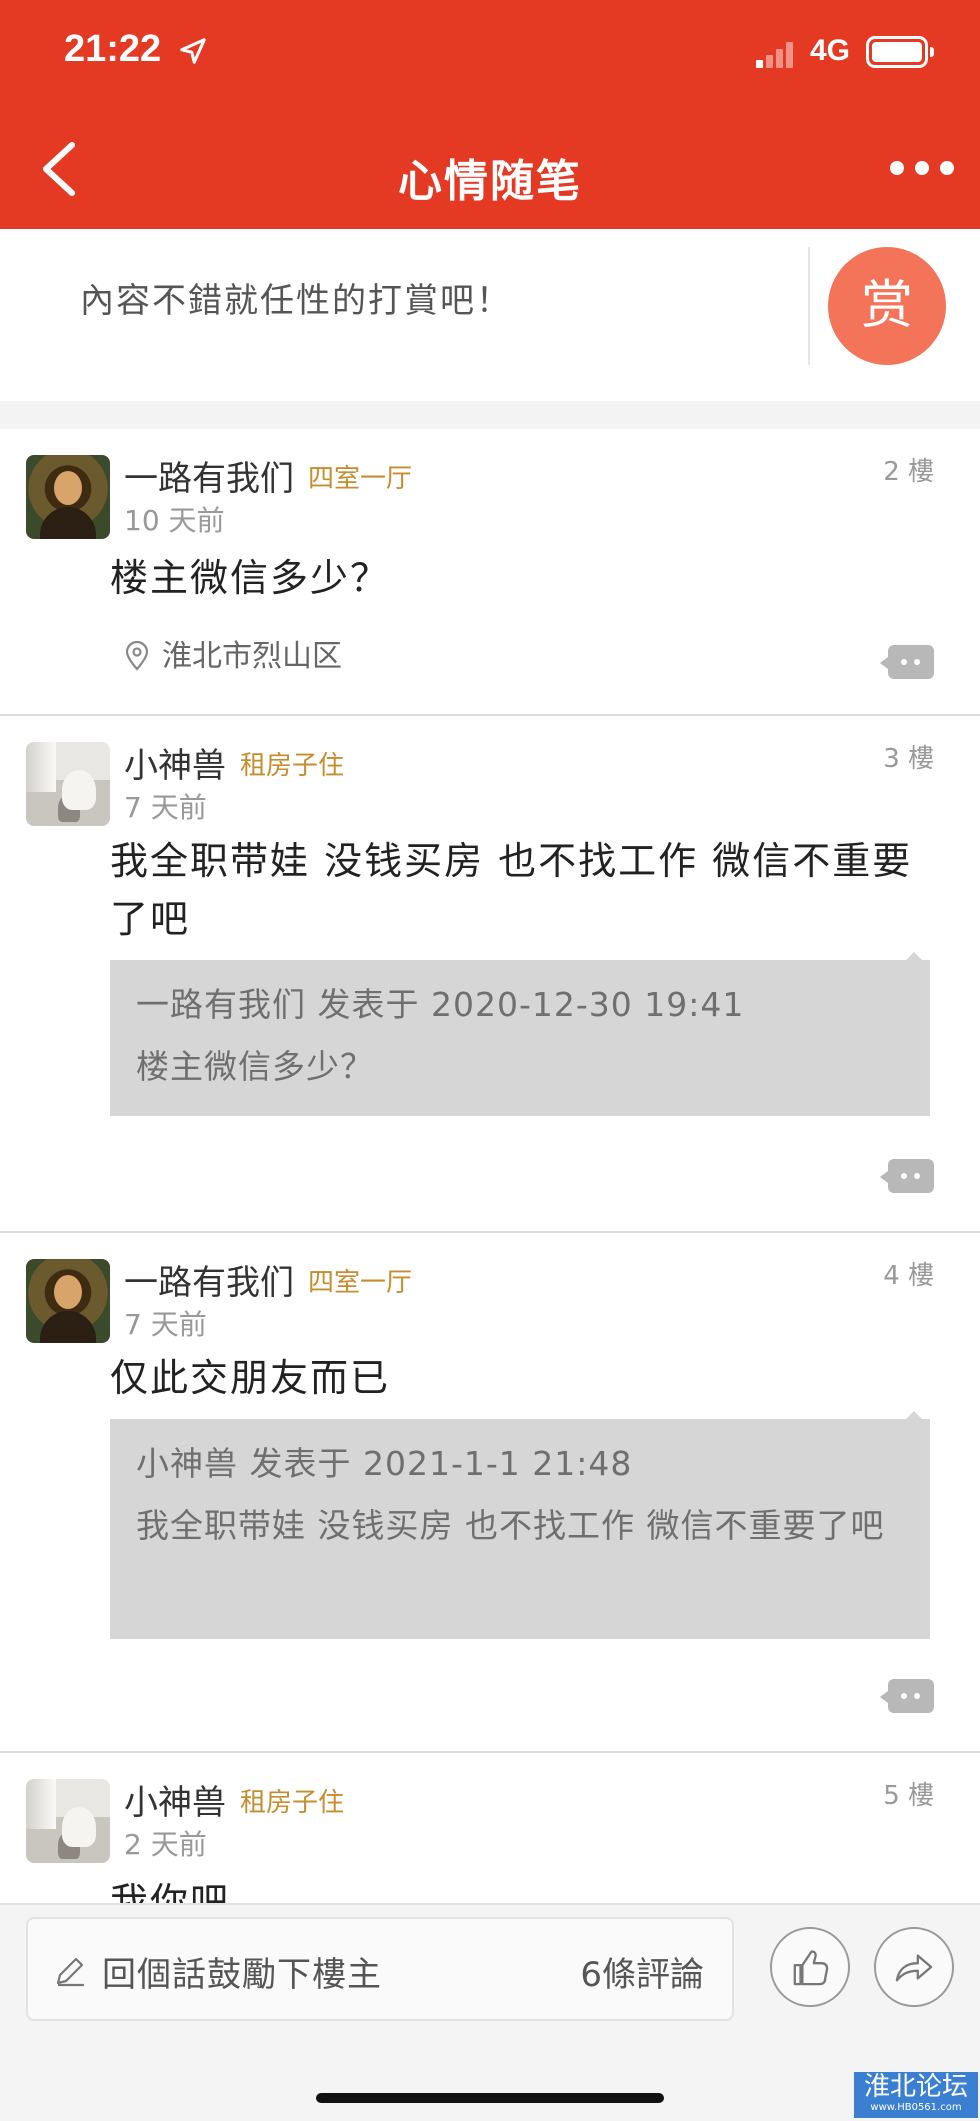 This screenshot has width=980, height=2121. I want to click on thumbs-up-icon, so click(811, 1968).